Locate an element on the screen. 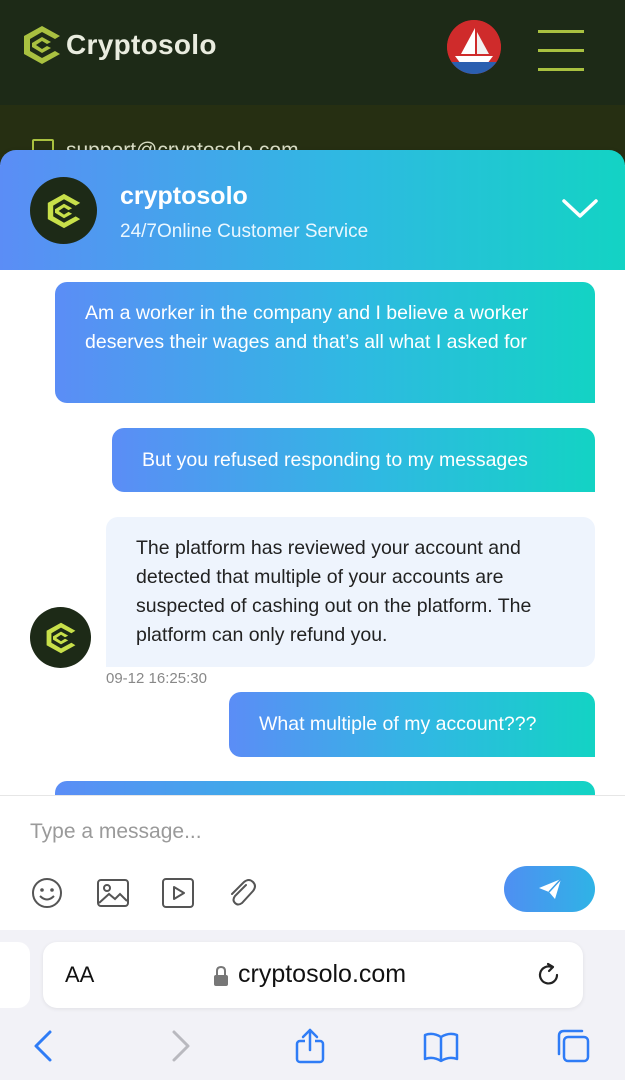  agent-name: cryptosolo is located at coordinates (184, 196).